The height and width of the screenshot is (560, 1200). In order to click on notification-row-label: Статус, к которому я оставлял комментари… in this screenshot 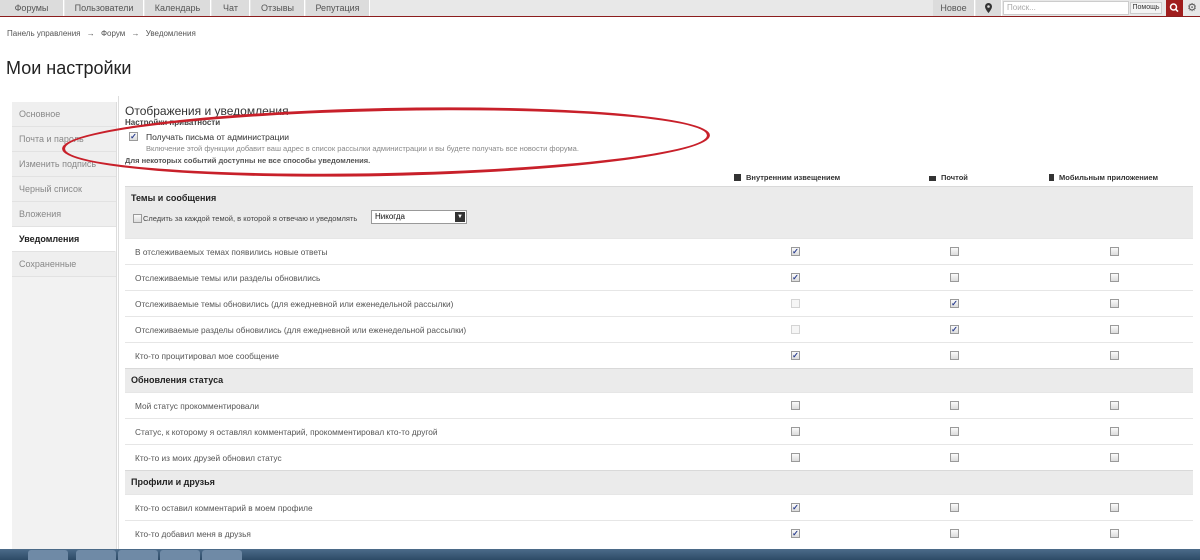, I will do `click(286, 432)`.